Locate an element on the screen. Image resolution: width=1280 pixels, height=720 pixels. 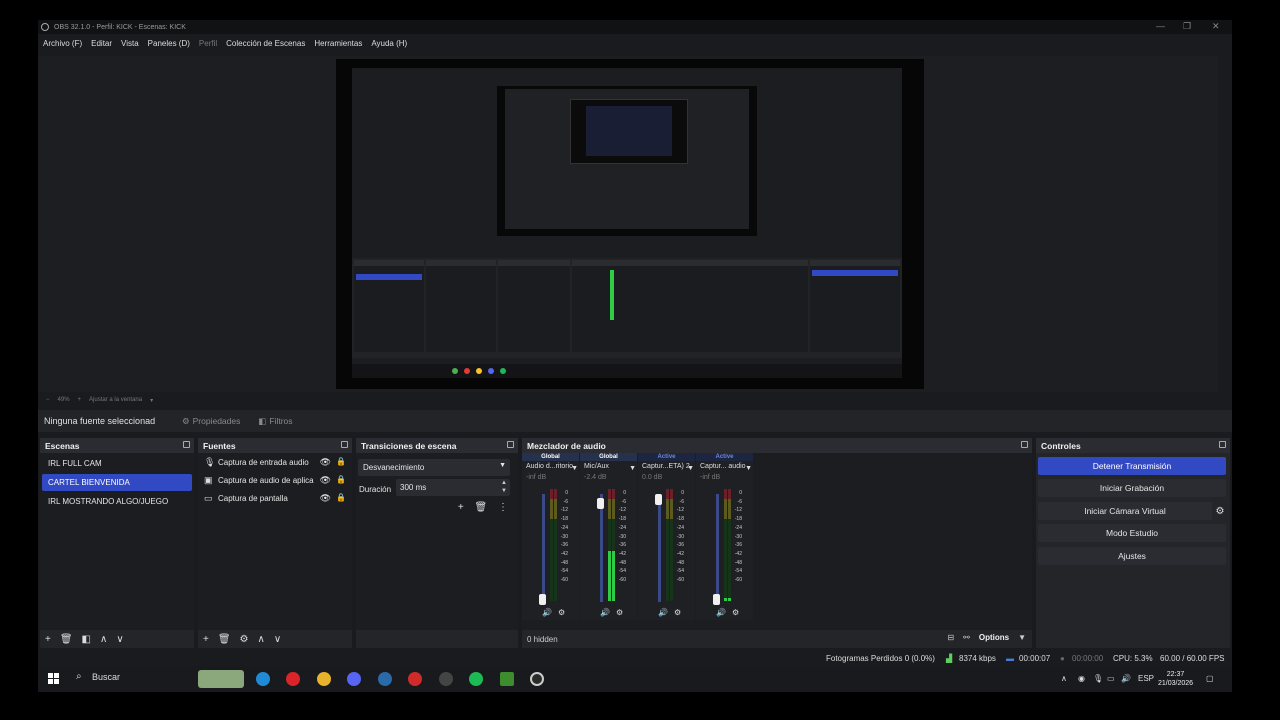
edge-icon is located at coordinates (263, 679).